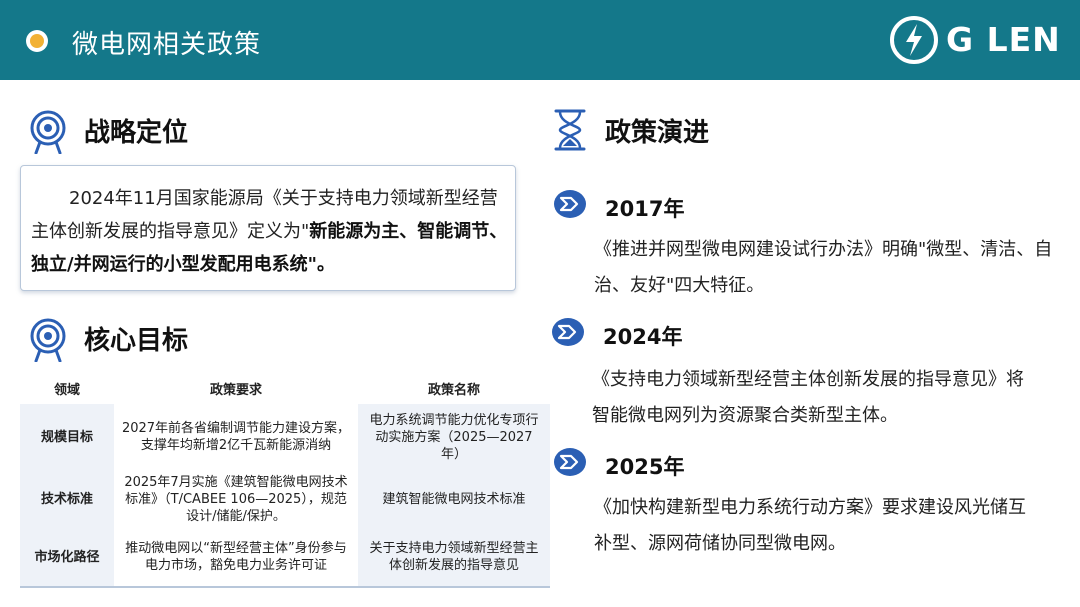 The width and height of the screenshot is (1080, 607). Describe the element at coordinates (285, 587) in the screenshot. I see `table-bottom-rule` at that location.